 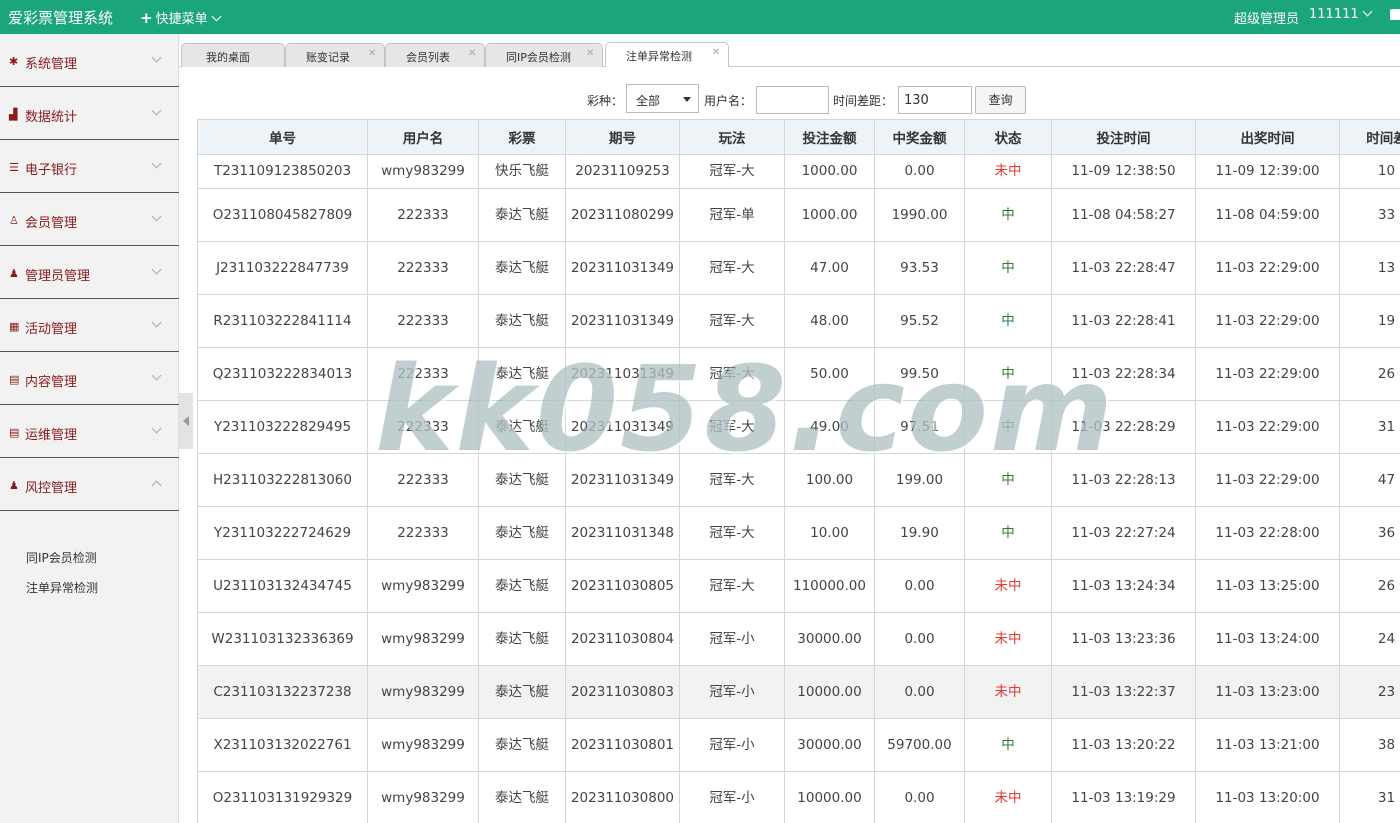 I want to click on sidebar-item-7: ▤ 内容管理, so click(x=89, y=378).